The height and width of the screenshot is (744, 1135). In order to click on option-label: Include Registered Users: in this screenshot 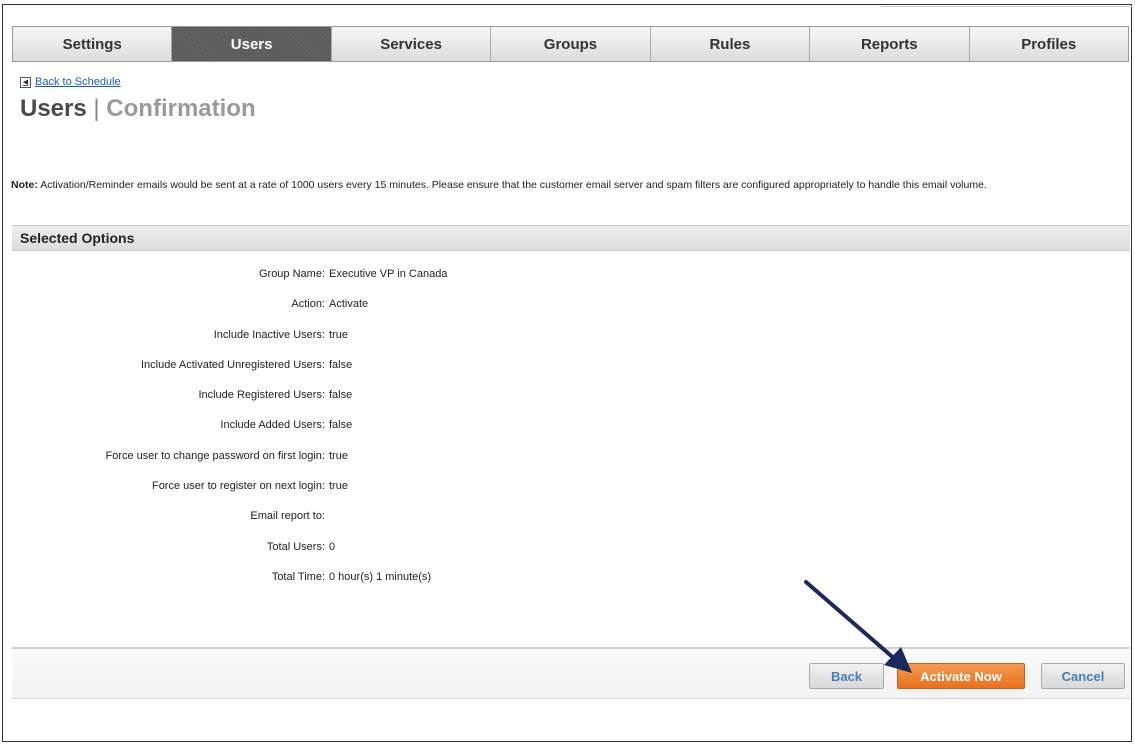, I will do `click(261, 395)`.